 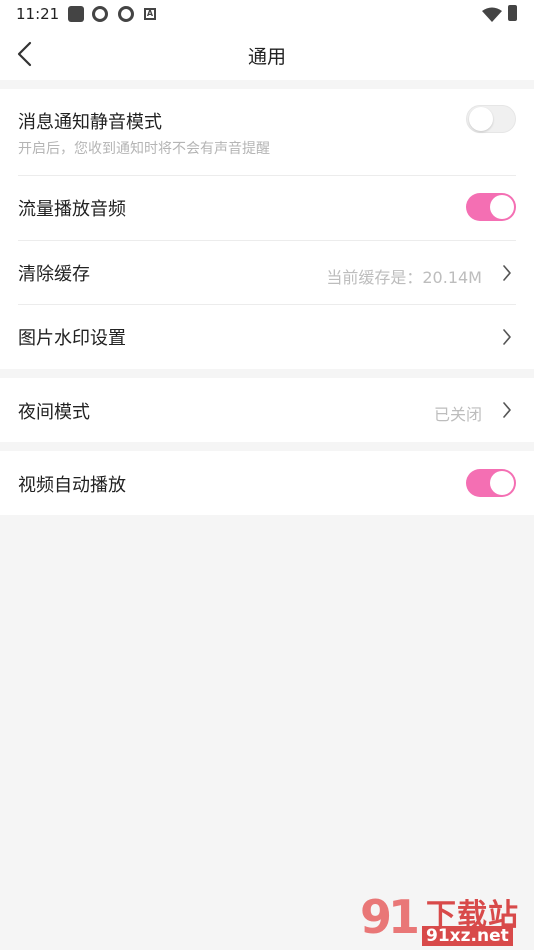 I want to click on setting-row-image-watermark: 图片水印设置, so click(x=267, y=337).